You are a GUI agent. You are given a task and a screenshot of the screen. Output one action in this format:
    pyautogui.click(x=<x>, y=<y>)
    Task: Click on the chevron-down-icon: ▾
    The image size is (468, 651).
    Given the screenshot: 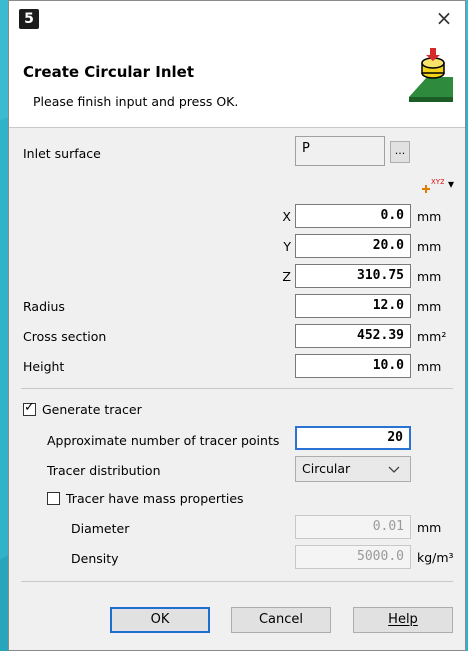 What is the action you would take?
    pyautogui.click(x=451, y=184)
    